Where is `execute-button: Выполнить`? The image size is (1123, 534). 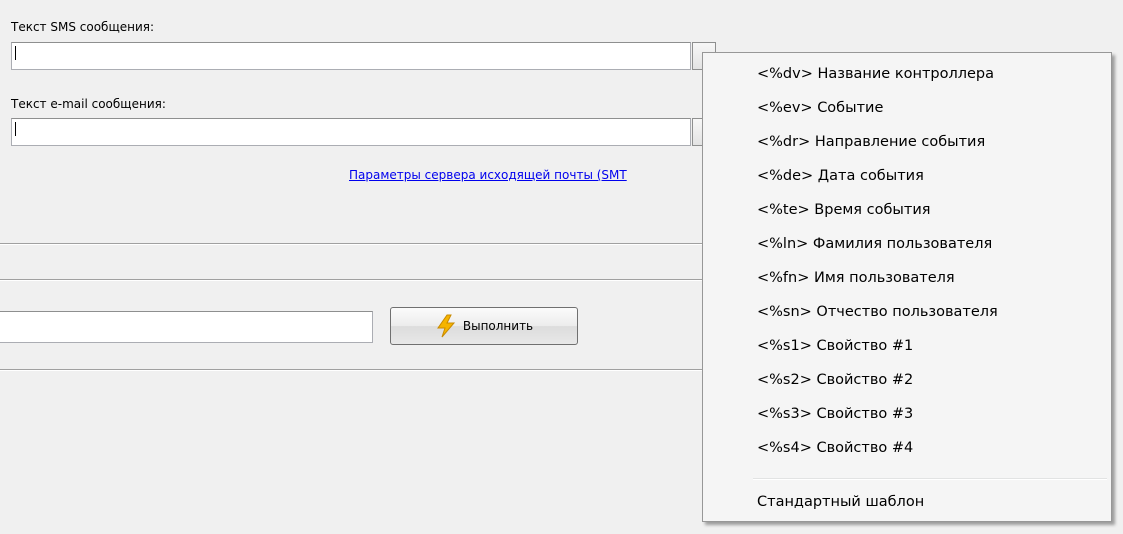 execute-button: Выполнить is located at coordinates (484, 326).